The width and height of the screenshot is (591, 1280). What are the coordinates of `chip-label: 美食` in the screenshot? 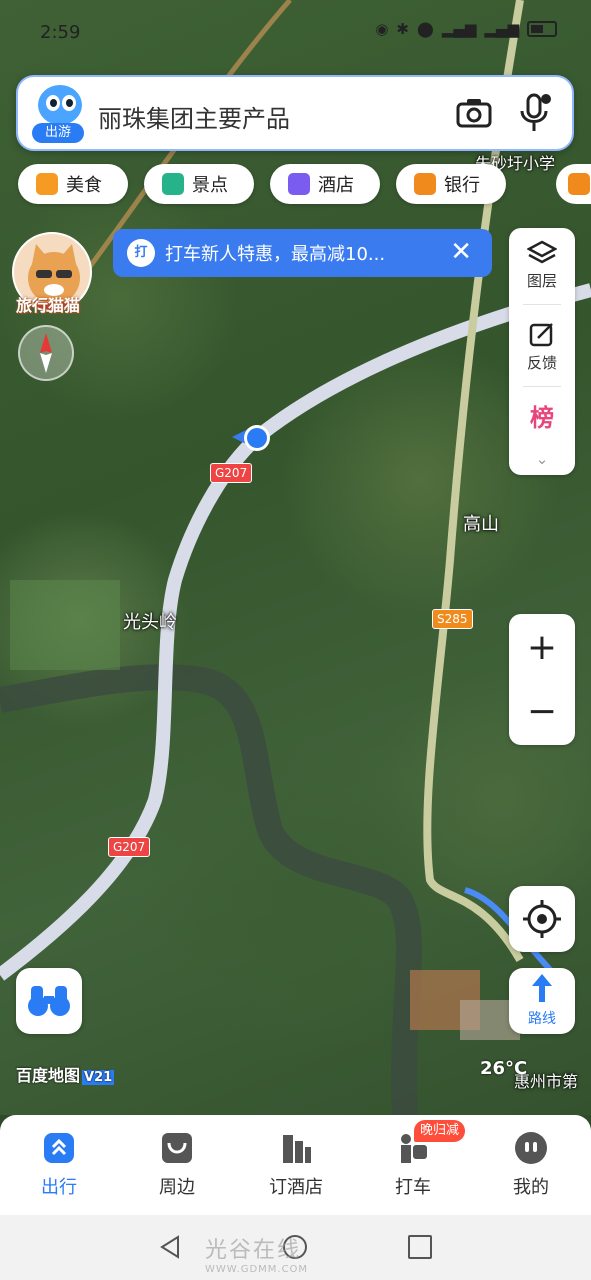 It's located at (84, 185).